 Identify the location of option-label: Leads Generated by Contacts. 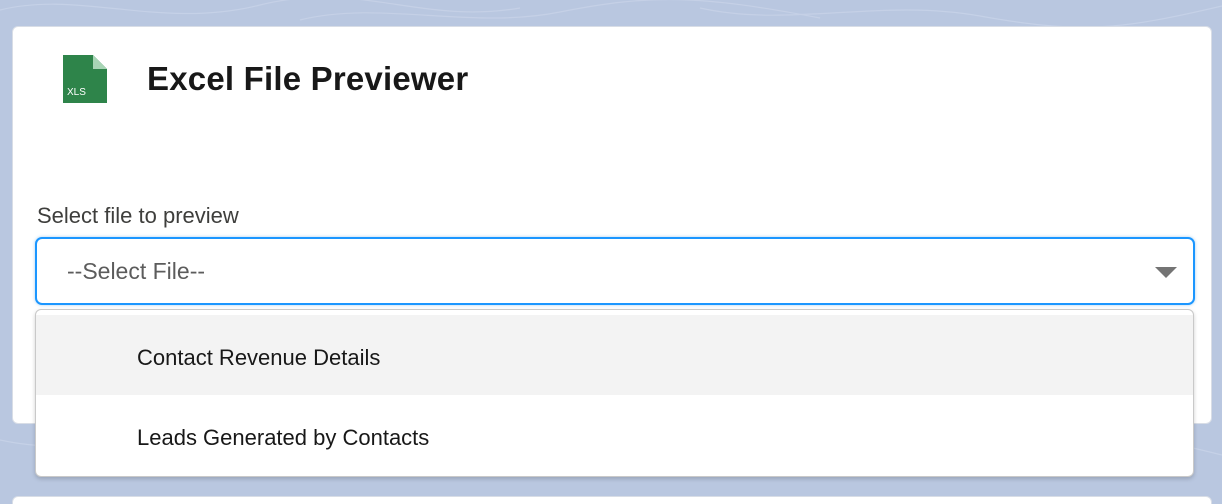
(283, 437).